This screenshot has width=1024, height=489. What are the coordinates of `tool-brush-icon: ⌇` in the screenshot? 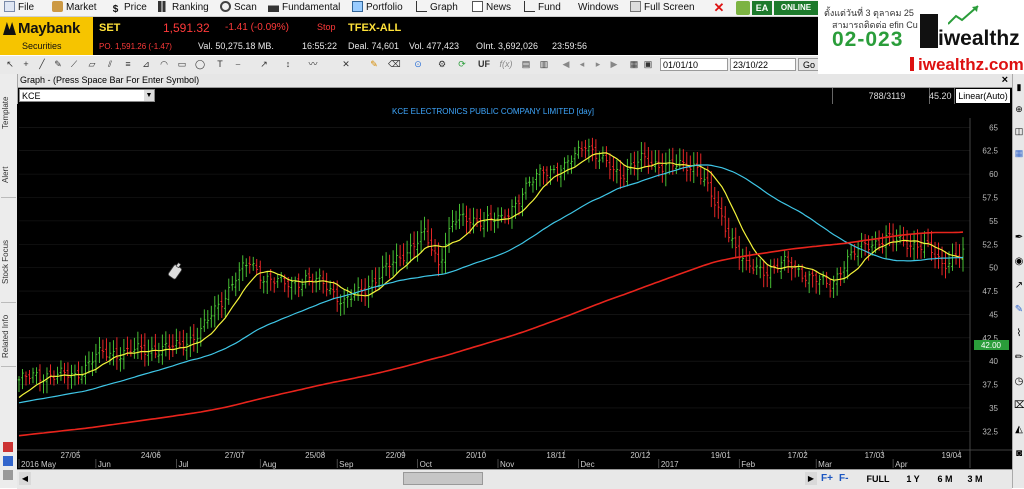 It's located at (1019, 333).